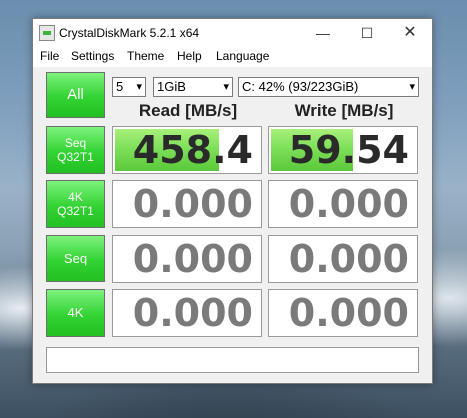  What do you see at coordinates (171, 86) in the screenshot?
I see `test-size-value: 1GiB` at bounding box center [171, 86].